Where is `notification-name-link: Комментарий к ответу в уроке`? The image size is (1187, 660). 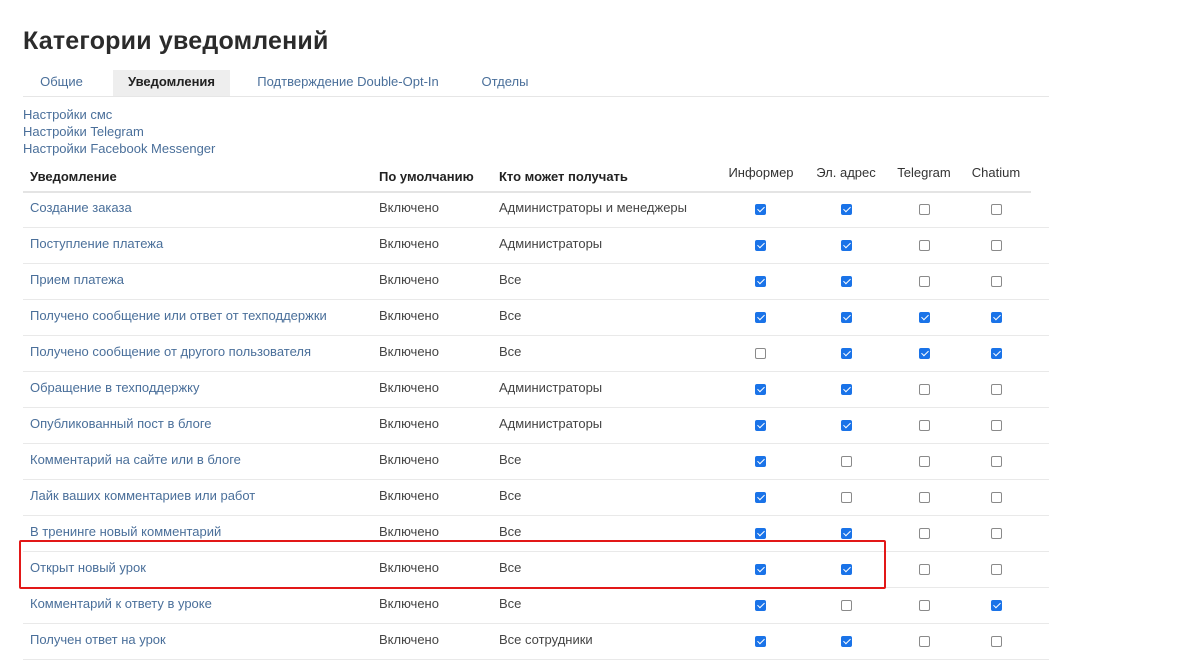 notification-name-link: Комментарий к ответу в уроке is located at coordinates (121, 604).